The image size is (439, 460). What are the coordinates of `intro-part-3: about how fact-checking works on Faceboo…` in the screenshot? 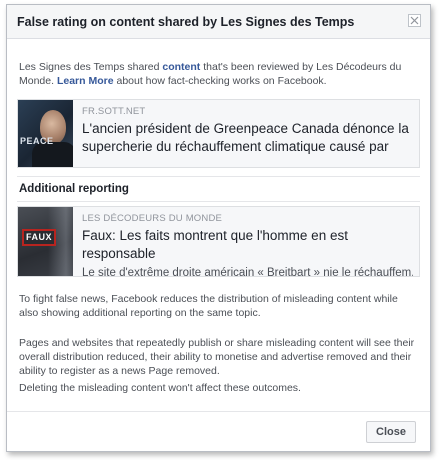 It's located at (220, 81).